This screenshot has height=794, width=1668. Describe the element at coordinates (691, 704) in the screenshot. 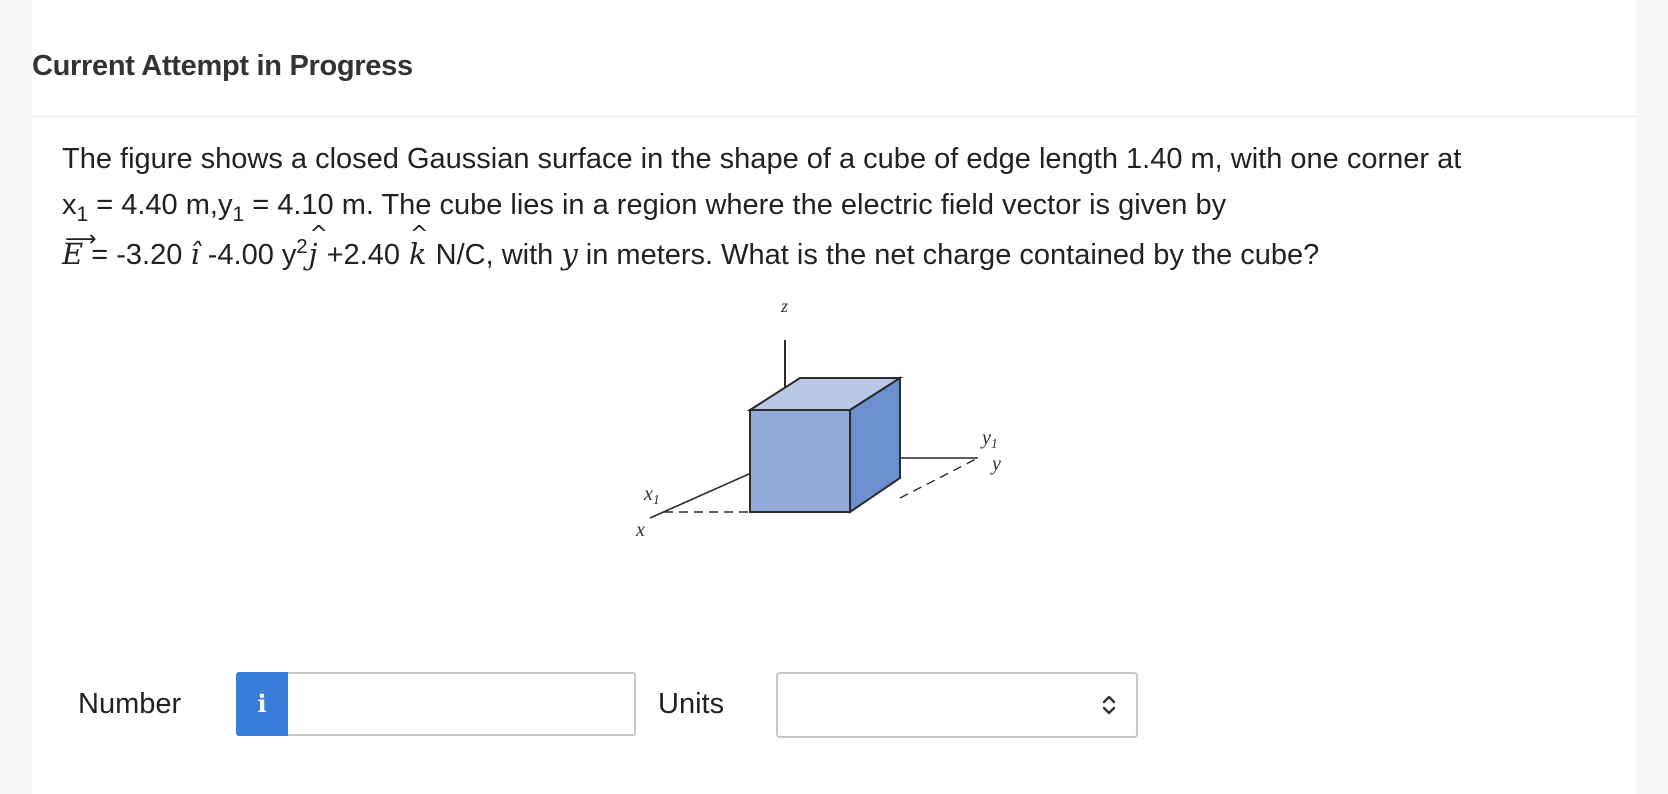

I see `units-label: Units` at that location.